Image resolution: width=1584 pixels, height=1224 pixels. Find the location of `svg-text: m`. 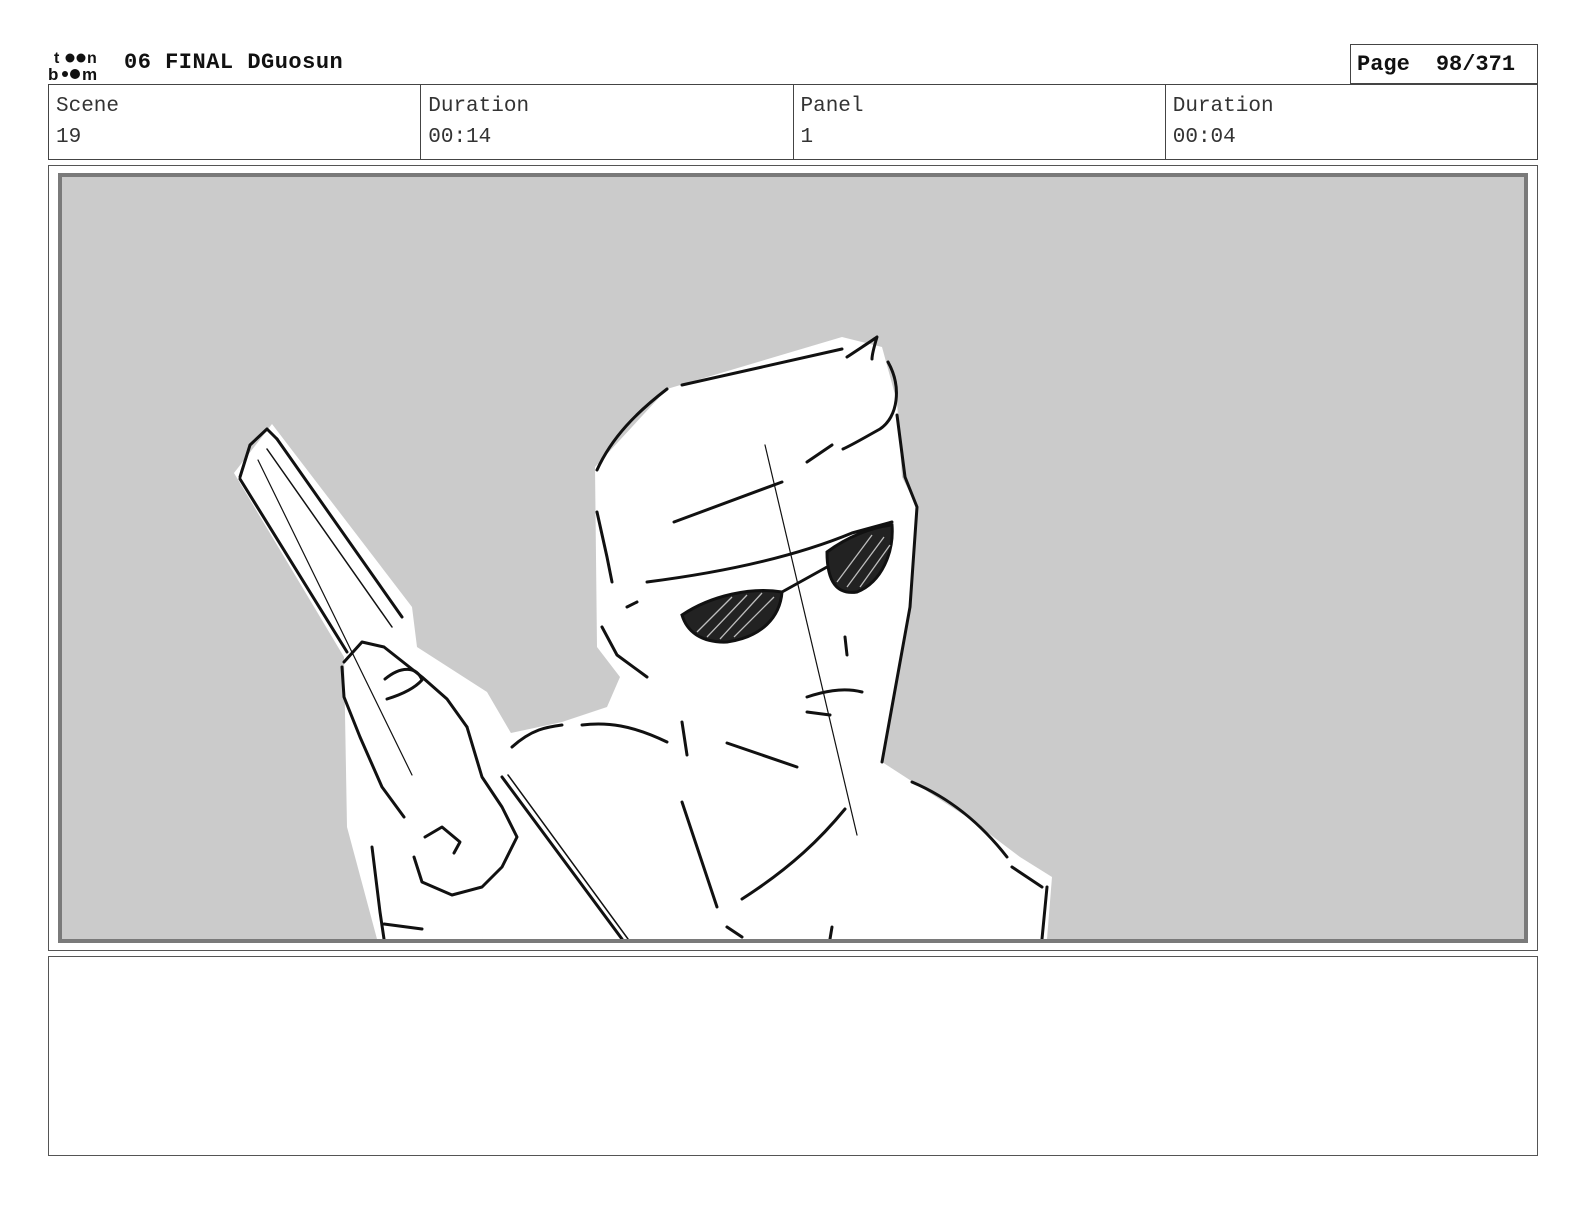

svg-text: m is located at coordinates (89, 73).